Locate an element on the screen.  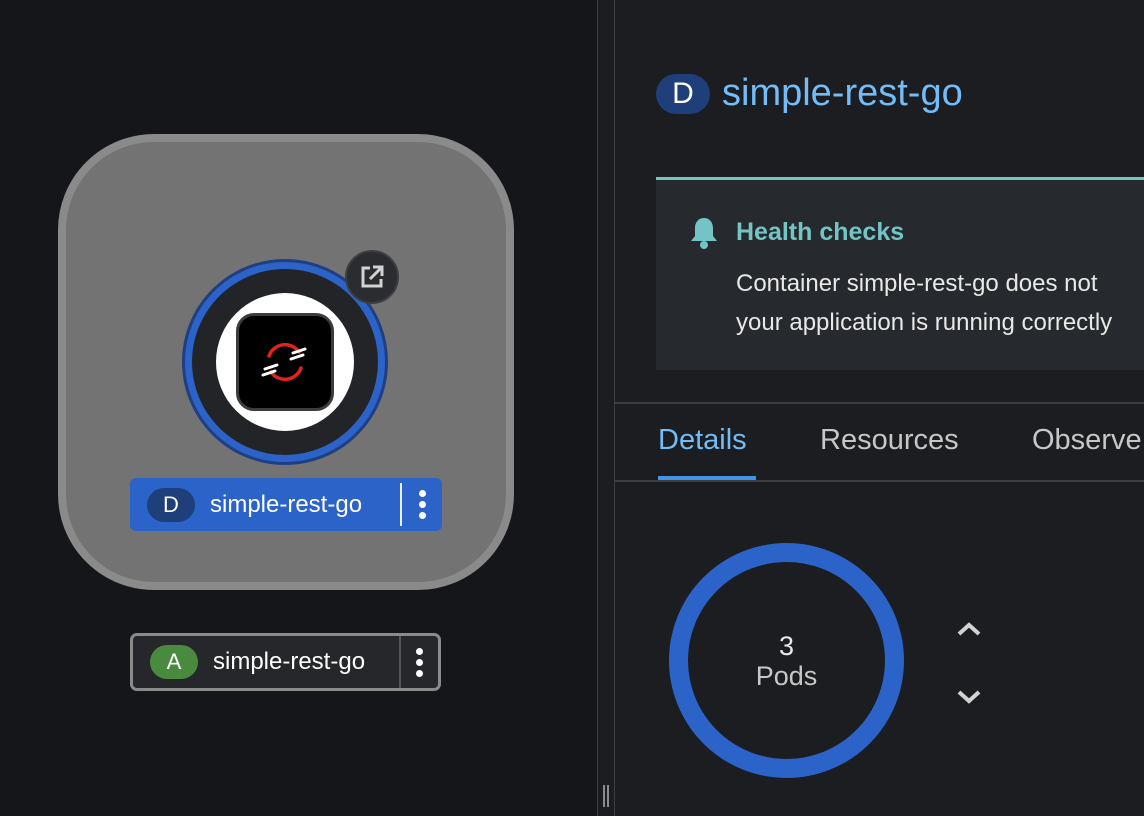
application-badge: A is located at coordinates (174, 662).